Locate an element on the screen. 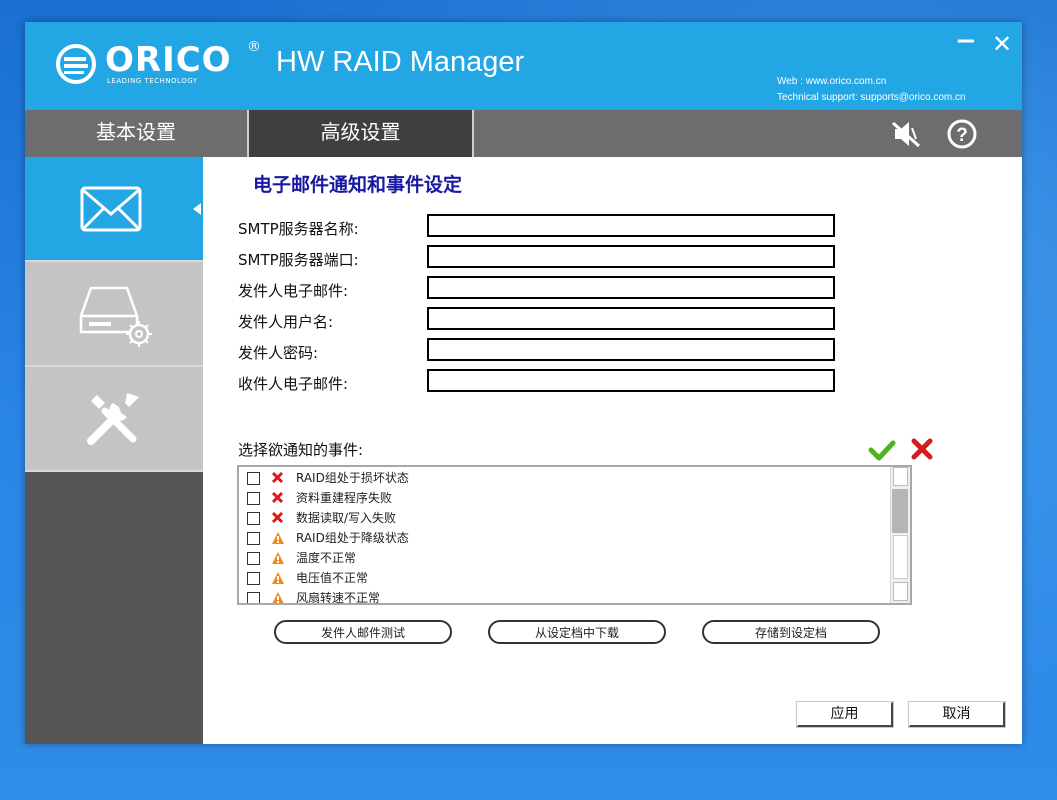  disk-settings-icon is located at coordinates (115, 316).